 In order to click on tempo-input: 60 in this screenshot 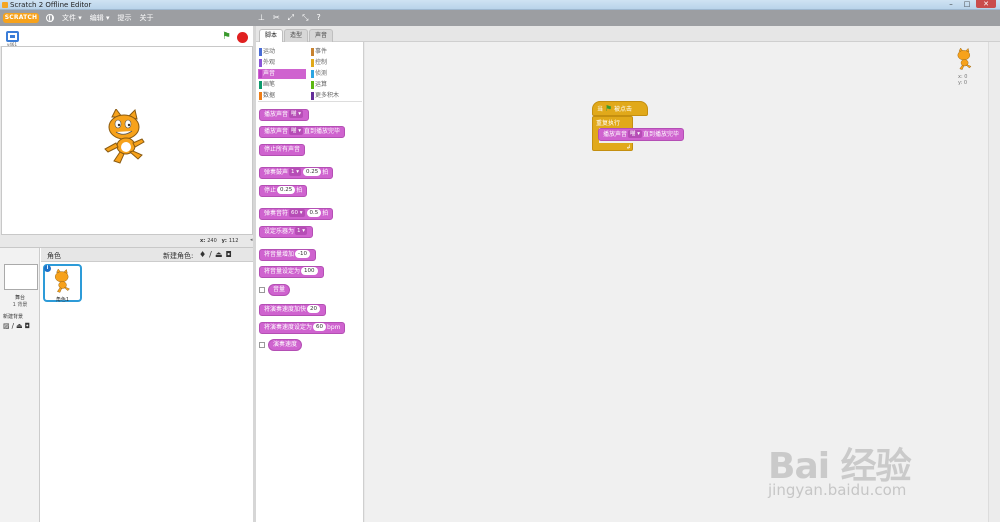, I will do `click(320, 327)`.